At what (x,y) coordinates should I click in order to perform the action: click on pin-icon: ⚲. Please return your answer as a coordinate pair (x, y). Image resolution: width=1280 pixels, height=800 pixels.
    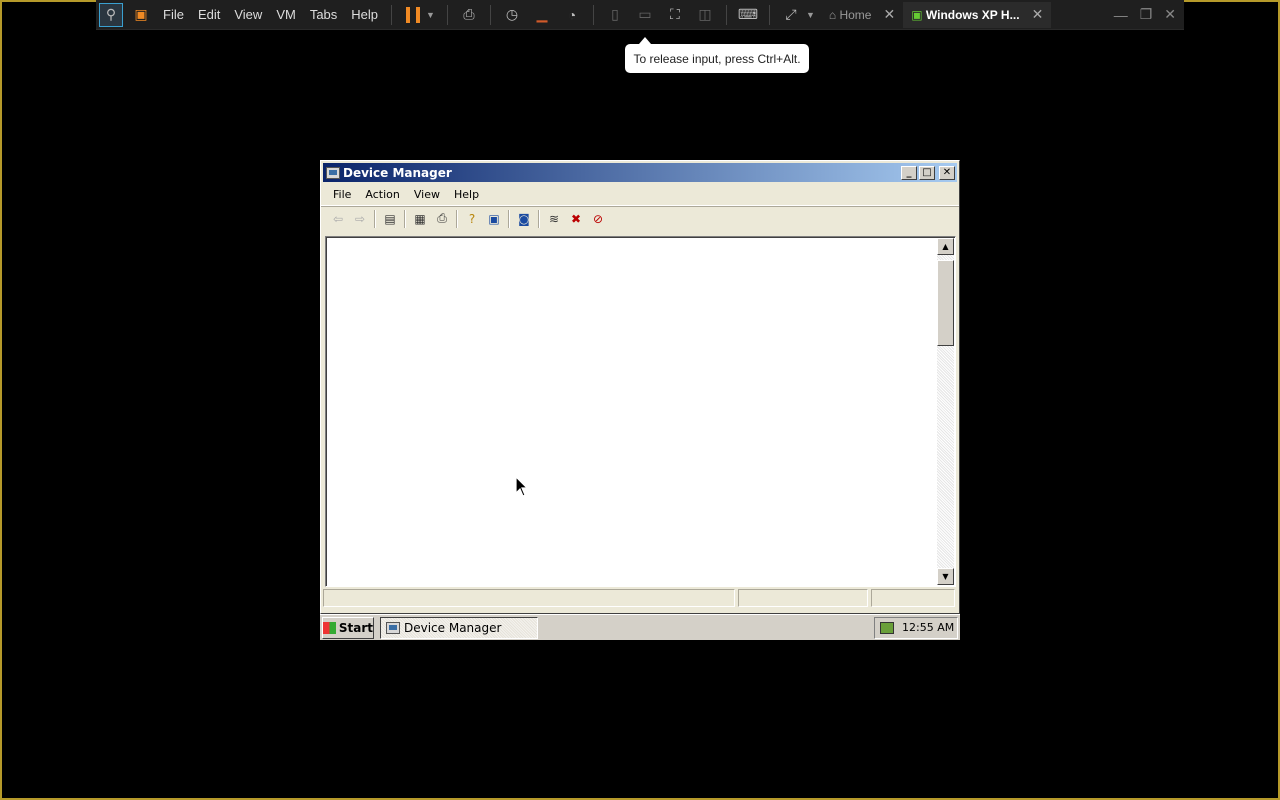
    Looking at the image, I should click on (111, 14).